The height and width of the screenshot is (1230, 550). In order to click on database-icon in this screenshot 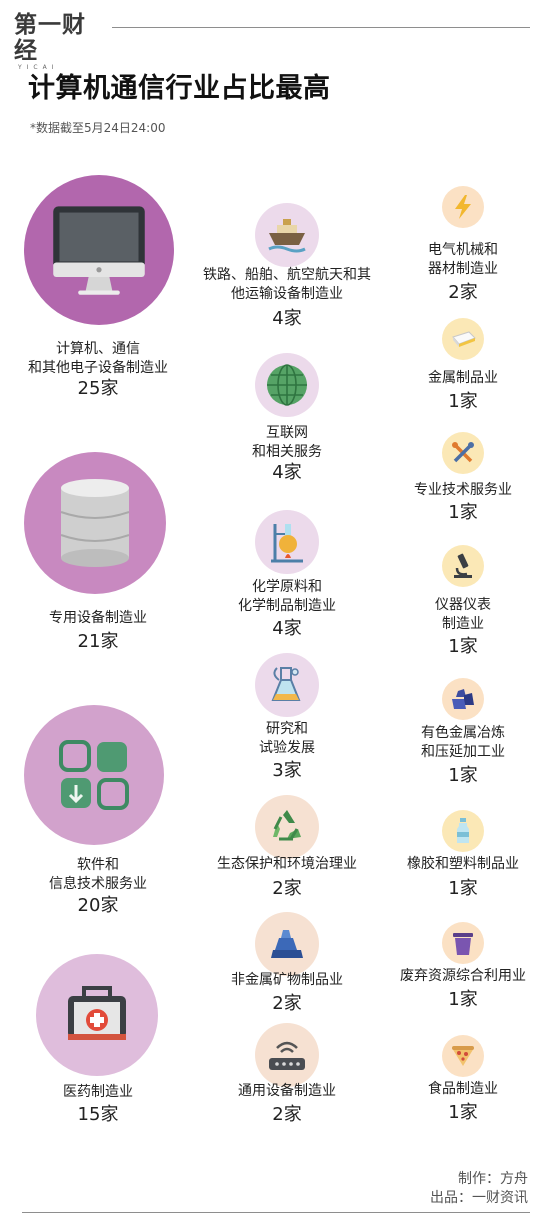, I will do `click(95, 523)`.